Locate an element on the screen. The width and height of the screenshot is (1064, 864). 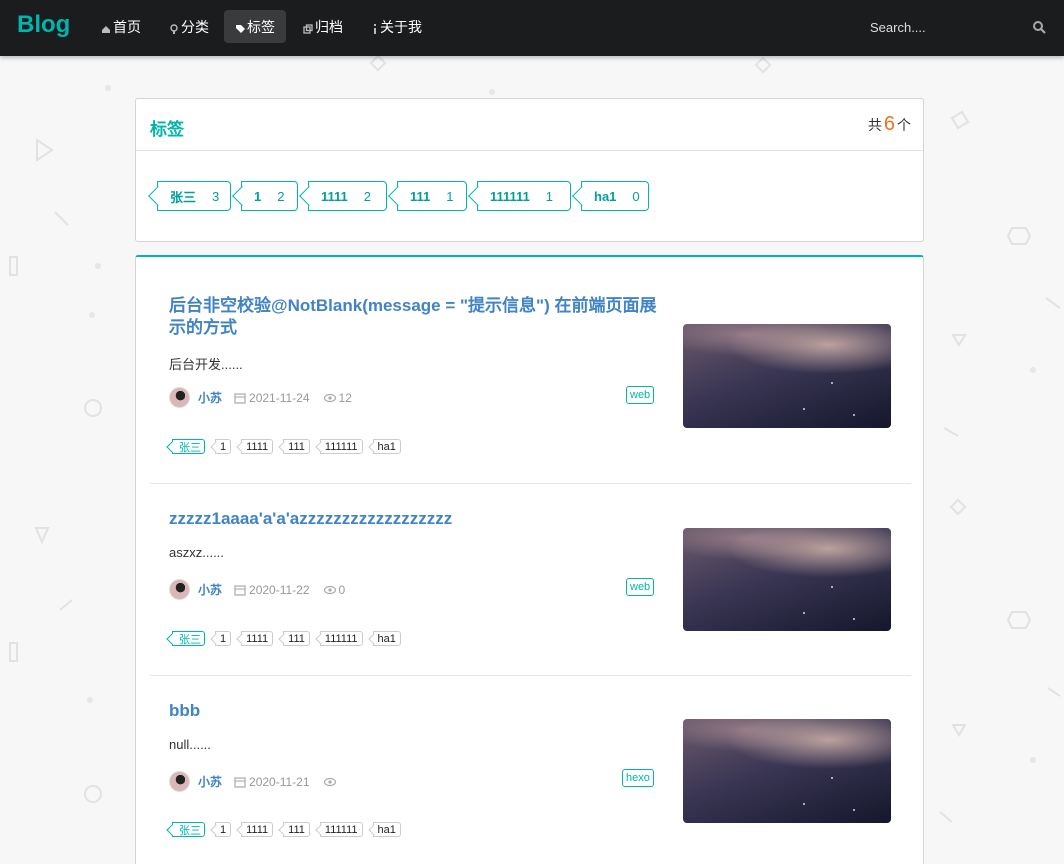
post-date-text: 2020-11-22 is located at coordinates (279, 589).